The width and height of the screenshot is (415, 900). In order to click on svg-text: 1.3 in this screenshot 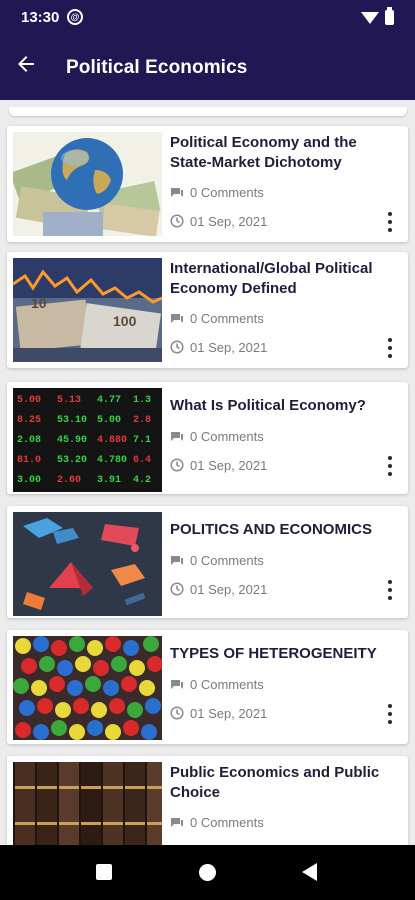, I will do `click(142, 400)`.